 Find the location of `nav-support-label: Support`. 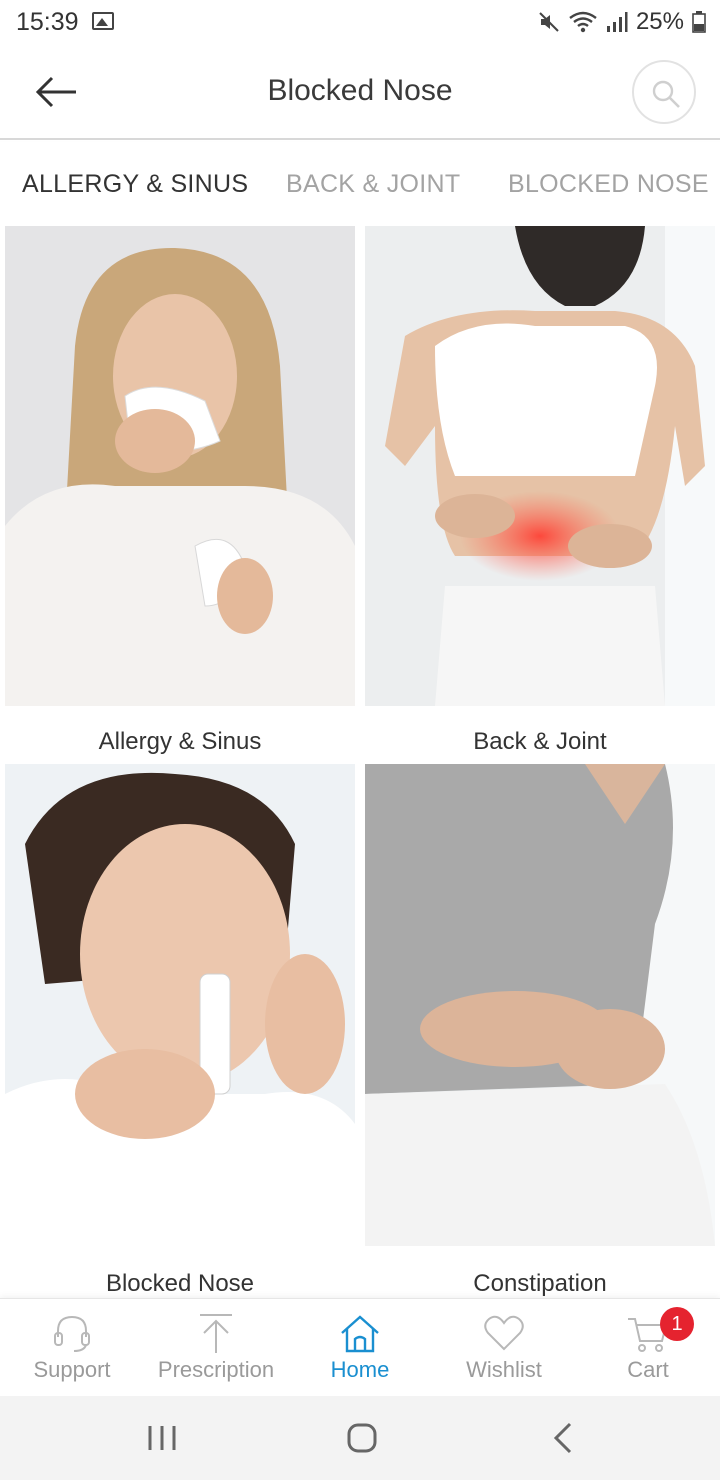

nav-support-label: Support is located at coordinates (72, 1369).